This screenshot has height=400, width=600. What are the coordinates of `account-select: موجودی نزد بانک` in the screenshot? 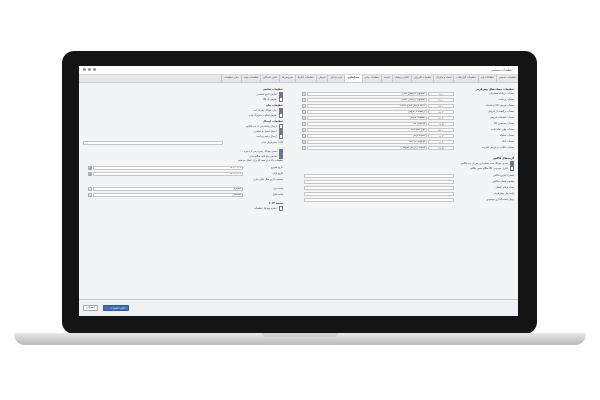 It's located at (367, 142).